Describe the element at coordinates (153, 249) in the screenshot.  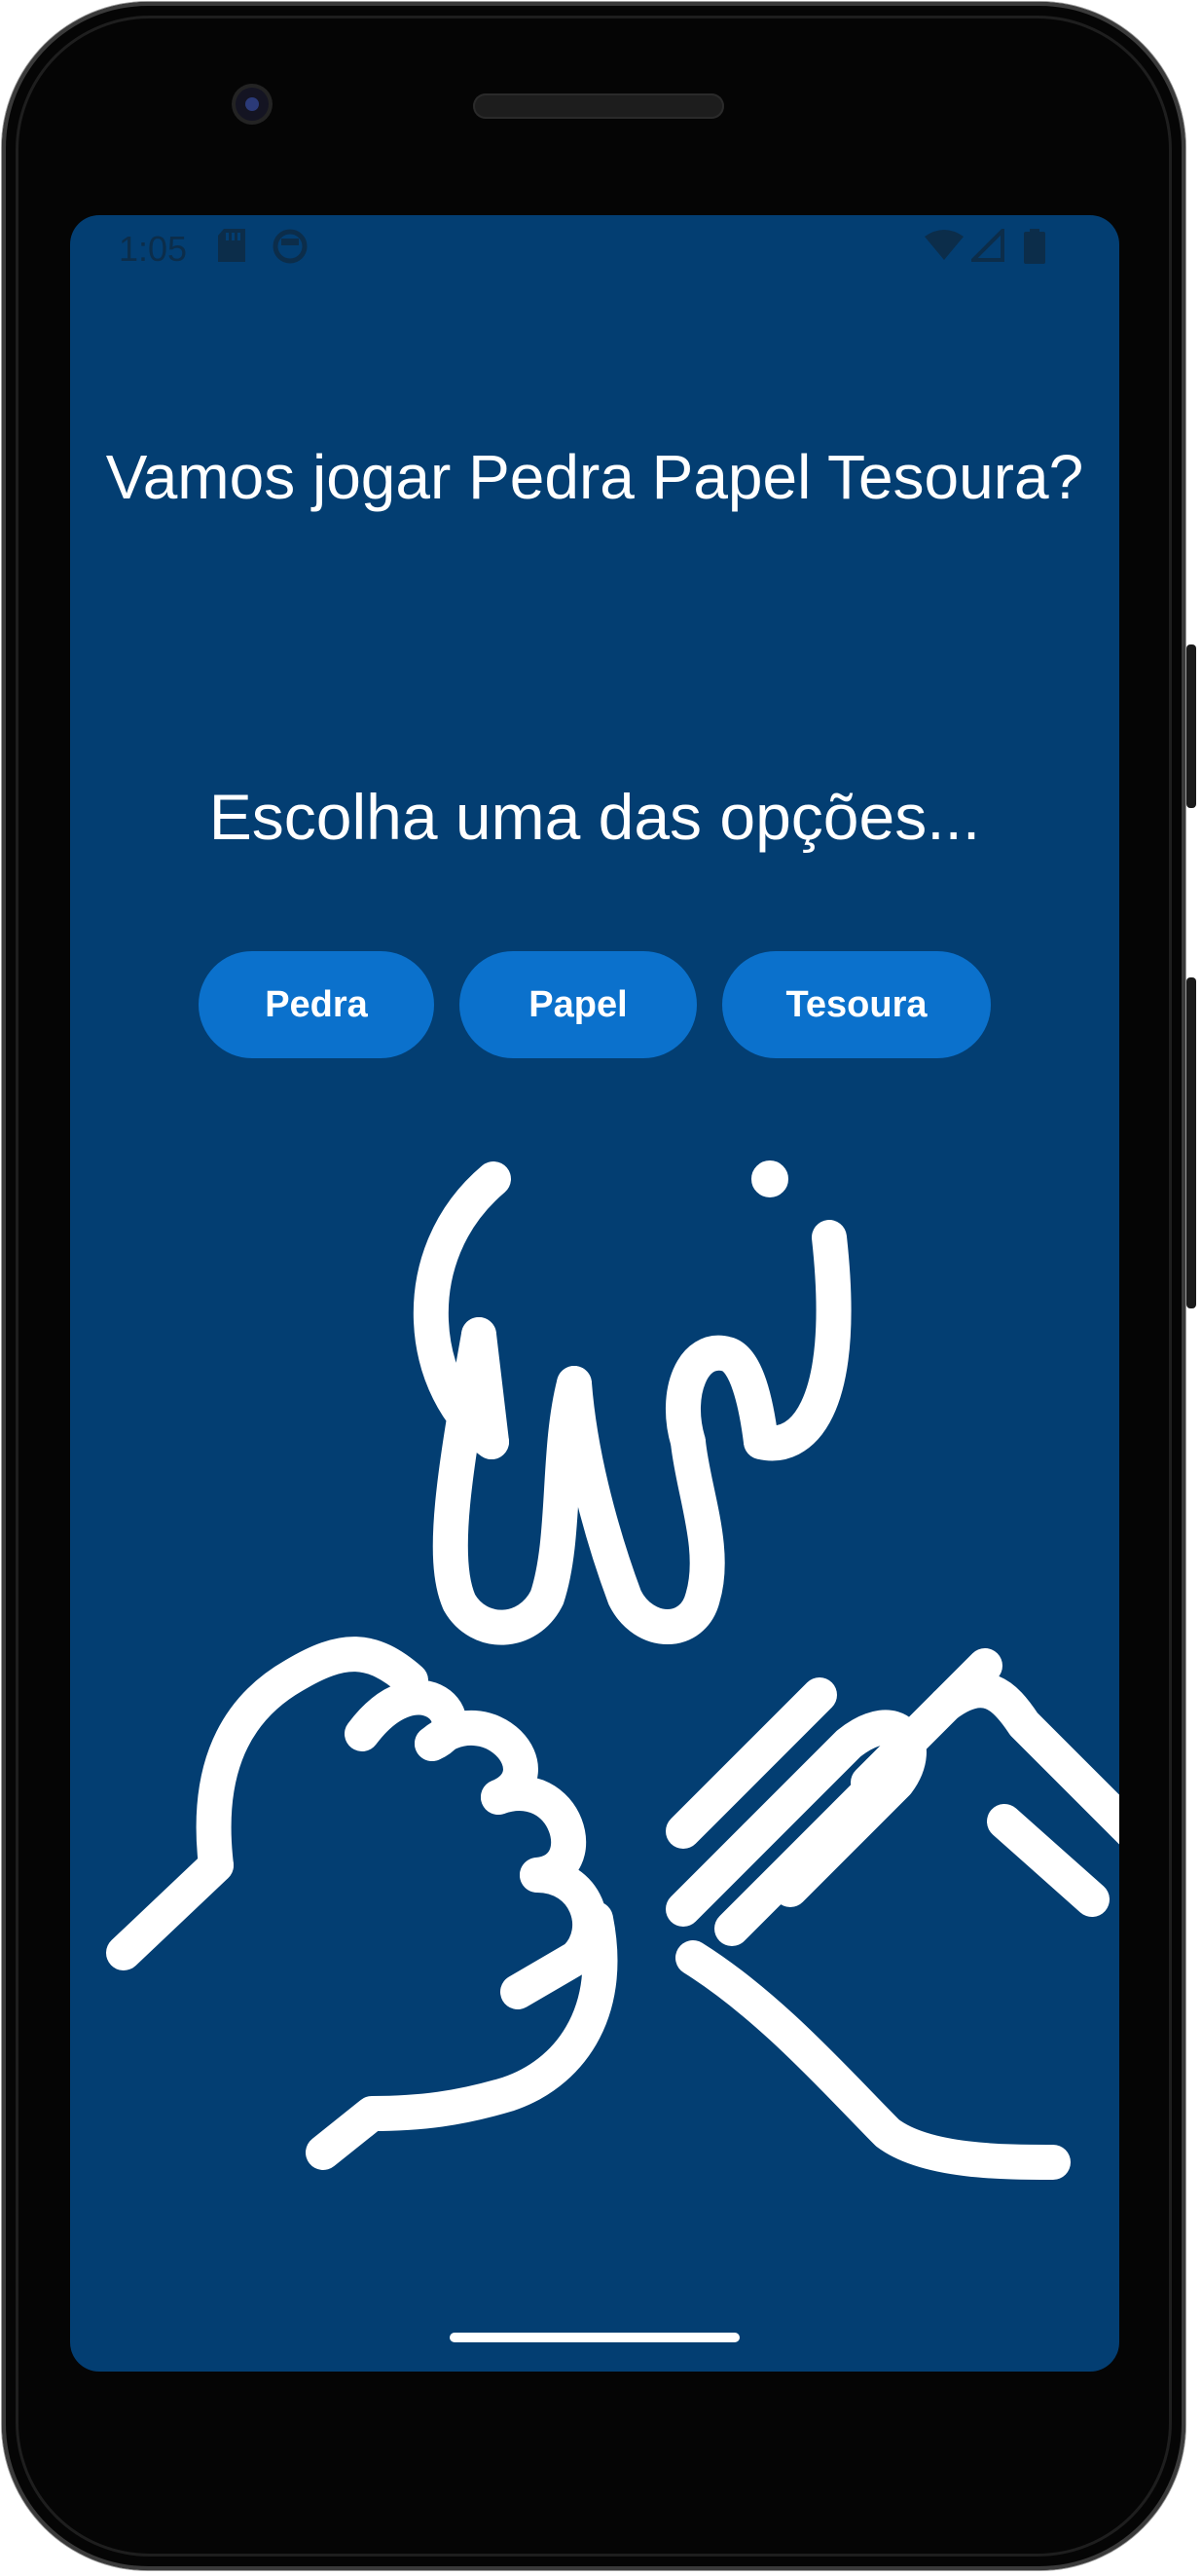
I see `status-time: 1:05` at that location.